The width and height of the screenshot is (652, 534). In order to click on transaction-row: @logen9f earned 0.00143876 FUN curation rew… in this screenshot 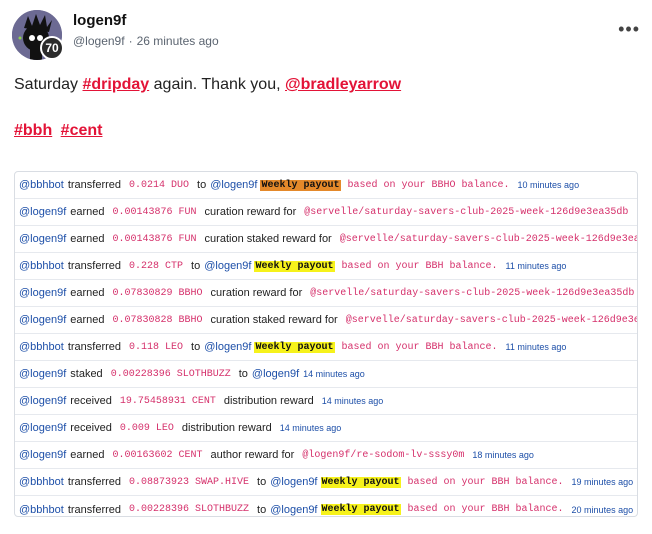, I will do `click(326, 212)`.